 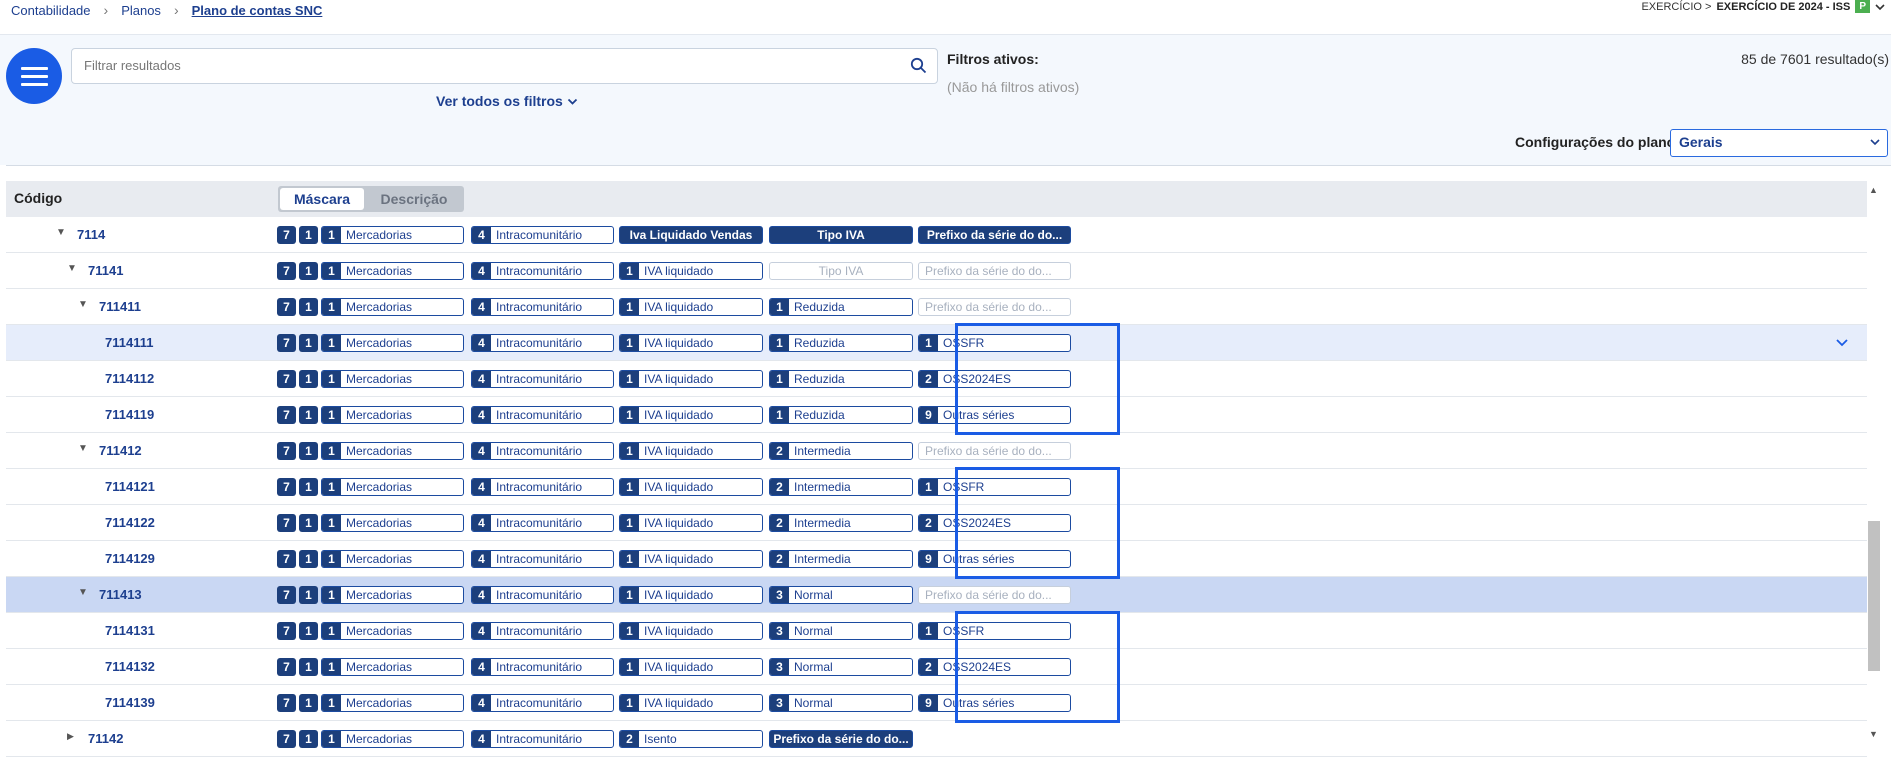 I want to click on account-code: 7114129, so click(x=130, y=558).